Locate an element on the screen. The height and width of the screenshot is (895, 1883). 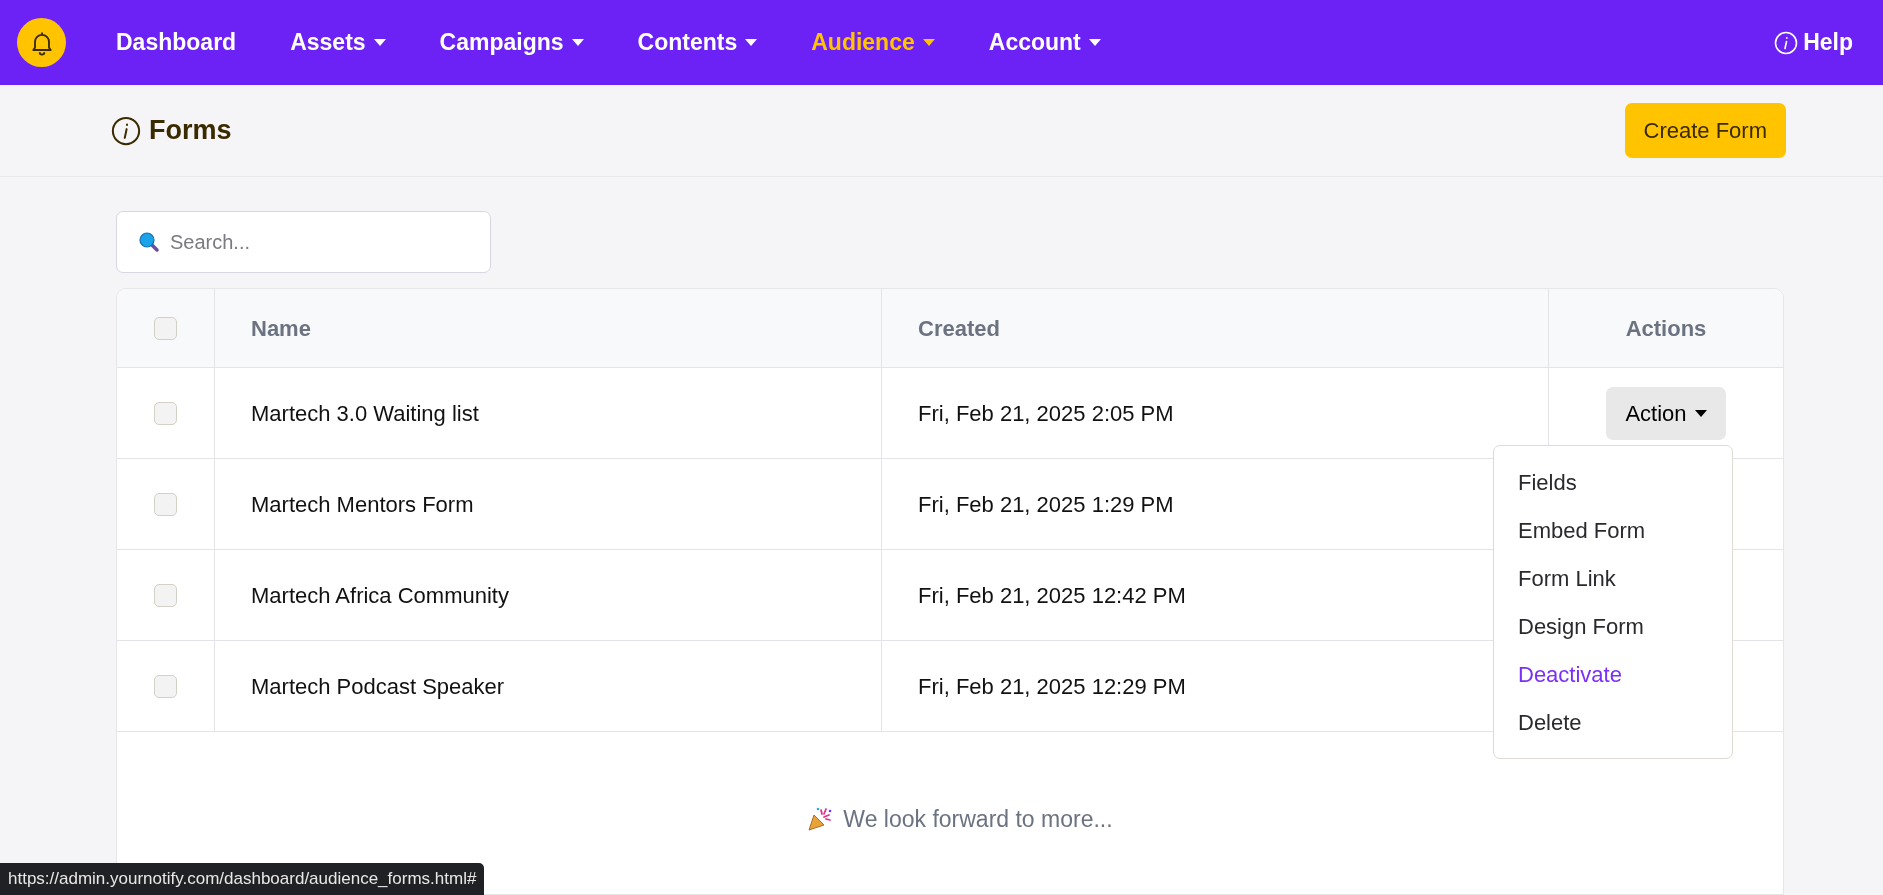
table-cell-text: Fri, Feb 21, 2025 12:29 PM is located at coordinates (1052, 686).